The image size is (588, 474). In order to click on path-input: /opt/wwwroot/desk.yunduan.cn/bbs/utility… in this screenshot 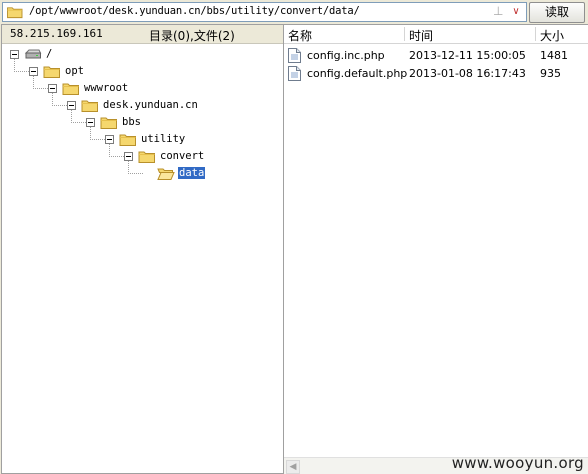, I will do `click(264, 12)`.